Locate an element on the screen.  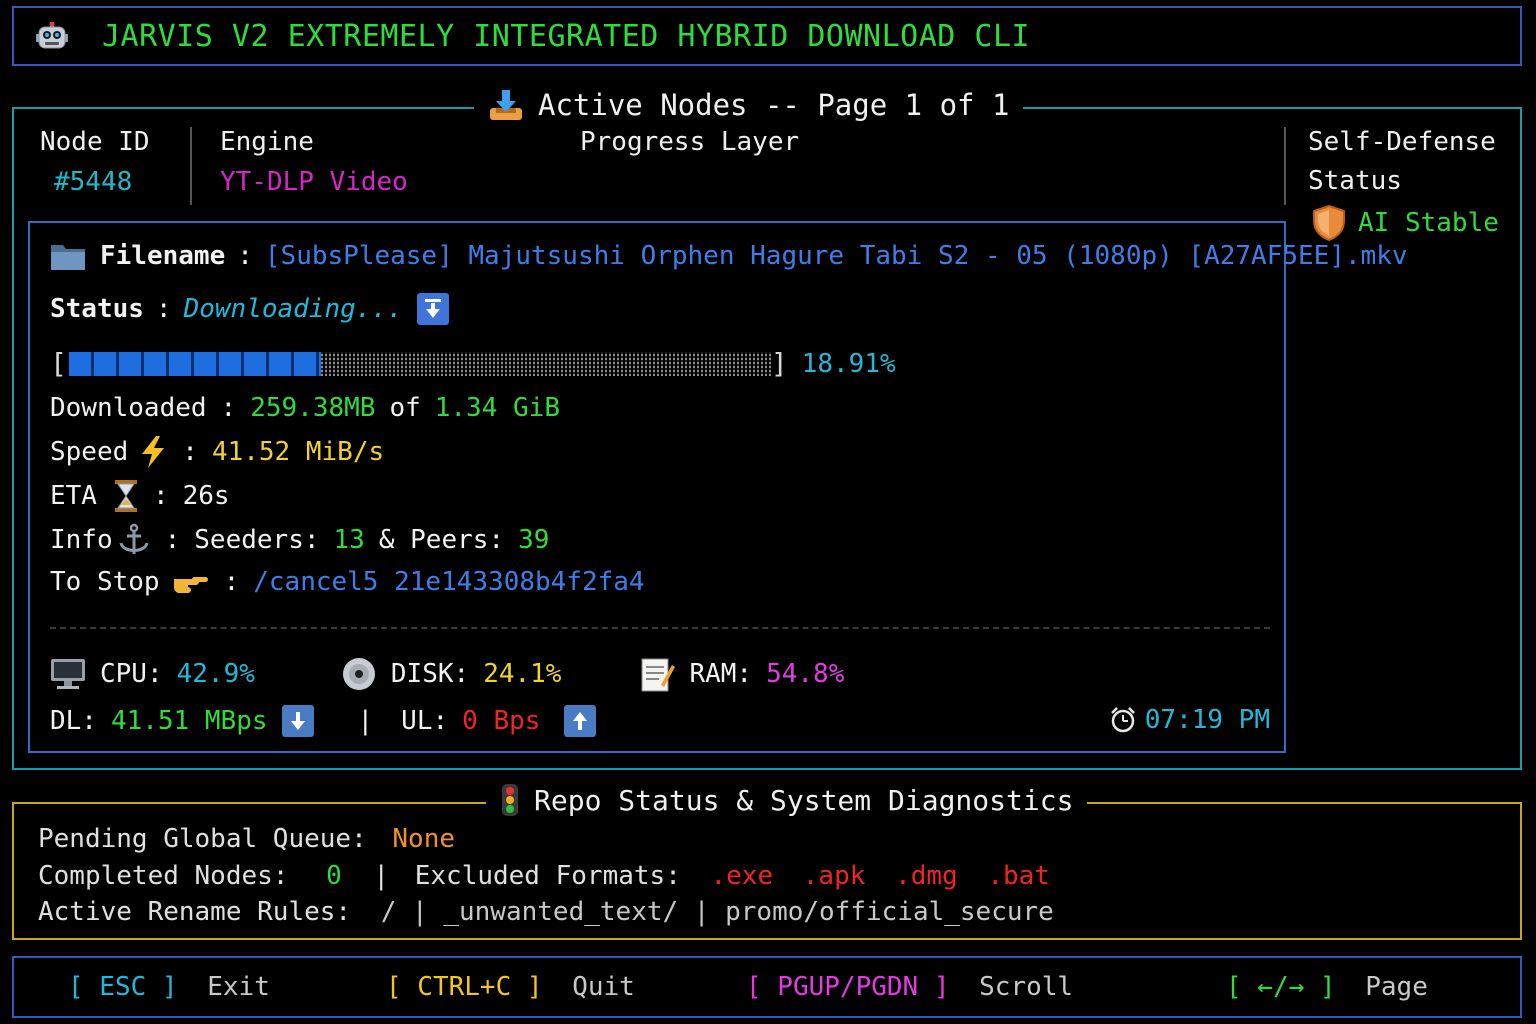
progress-fill is located at coordinates (194, 363).